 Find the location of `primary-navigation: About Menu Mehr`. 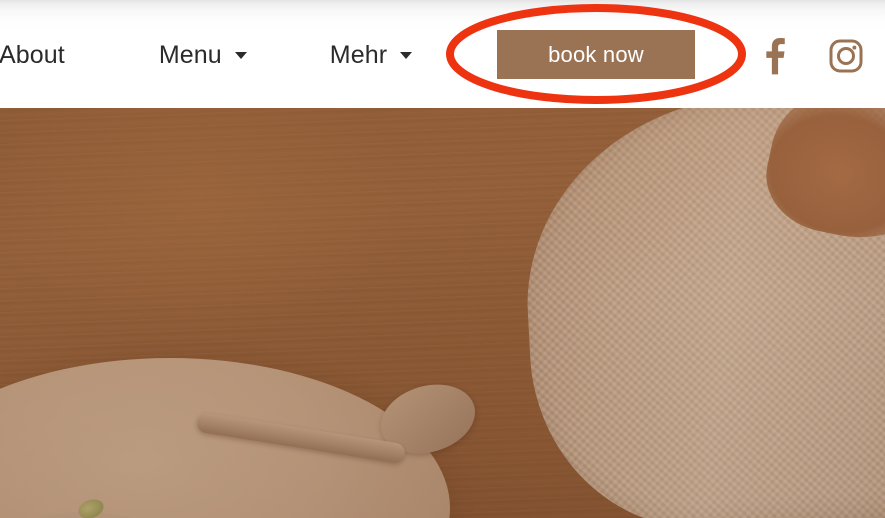

primary-navigation: About Menu Mehr is located at coordinates (206, 55).